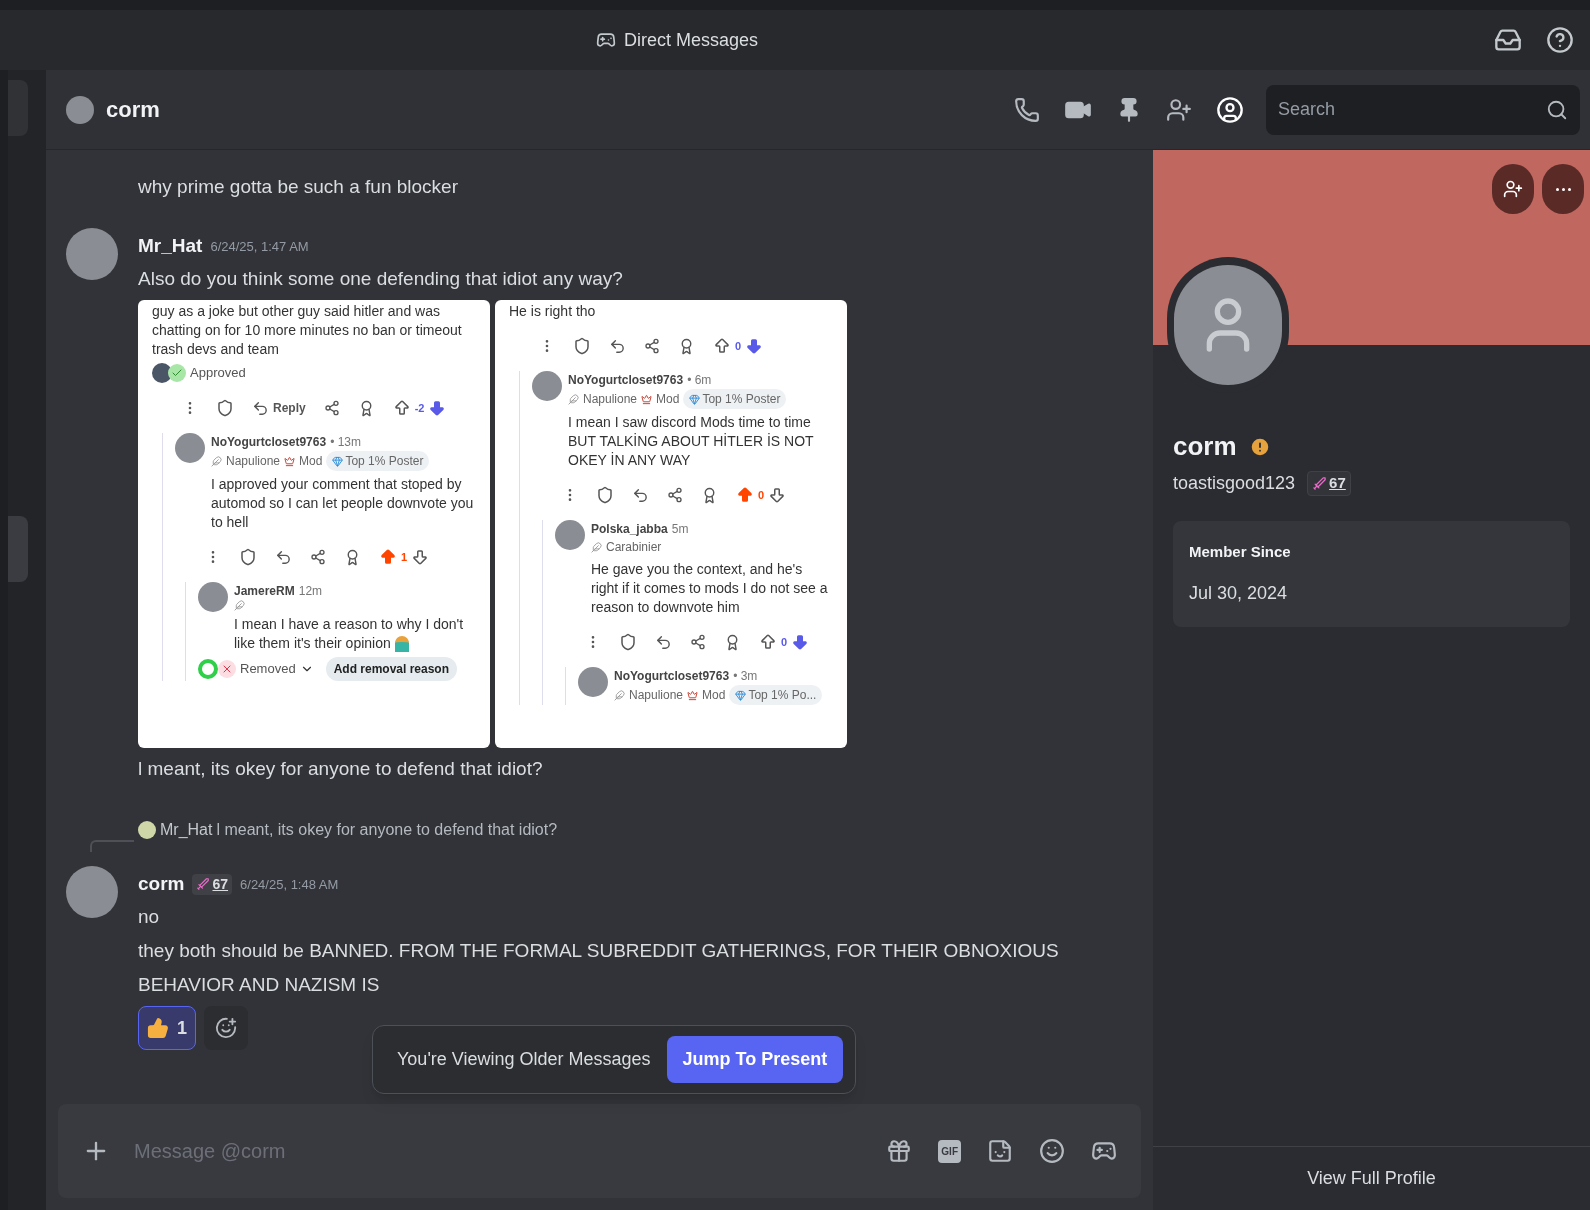 The image size is (1590, 1210). Describe the element at coordinates (391, 669) in the screenshot. I see `add-reason-button: Add removal reason` at that location.